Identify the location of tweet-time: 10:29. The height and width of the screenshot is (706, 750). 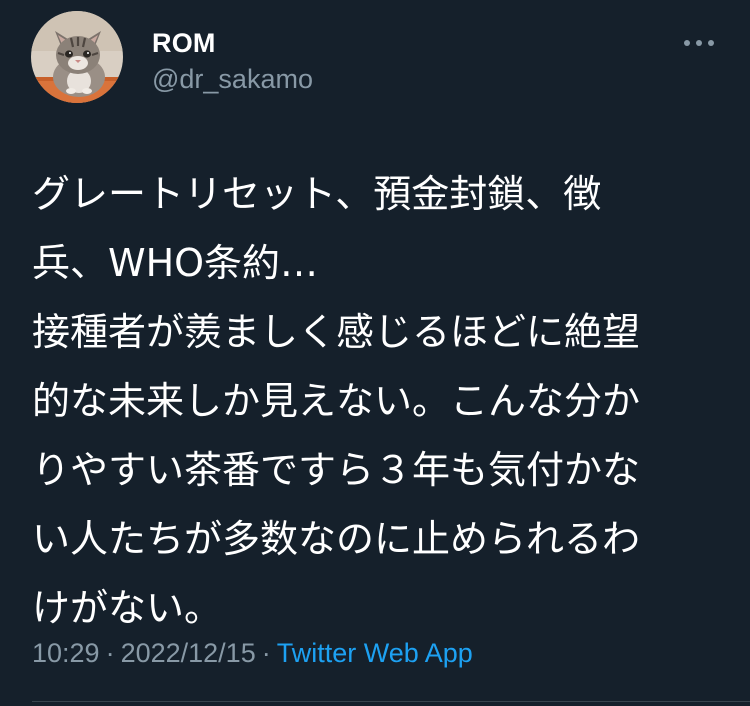
(66, 653).